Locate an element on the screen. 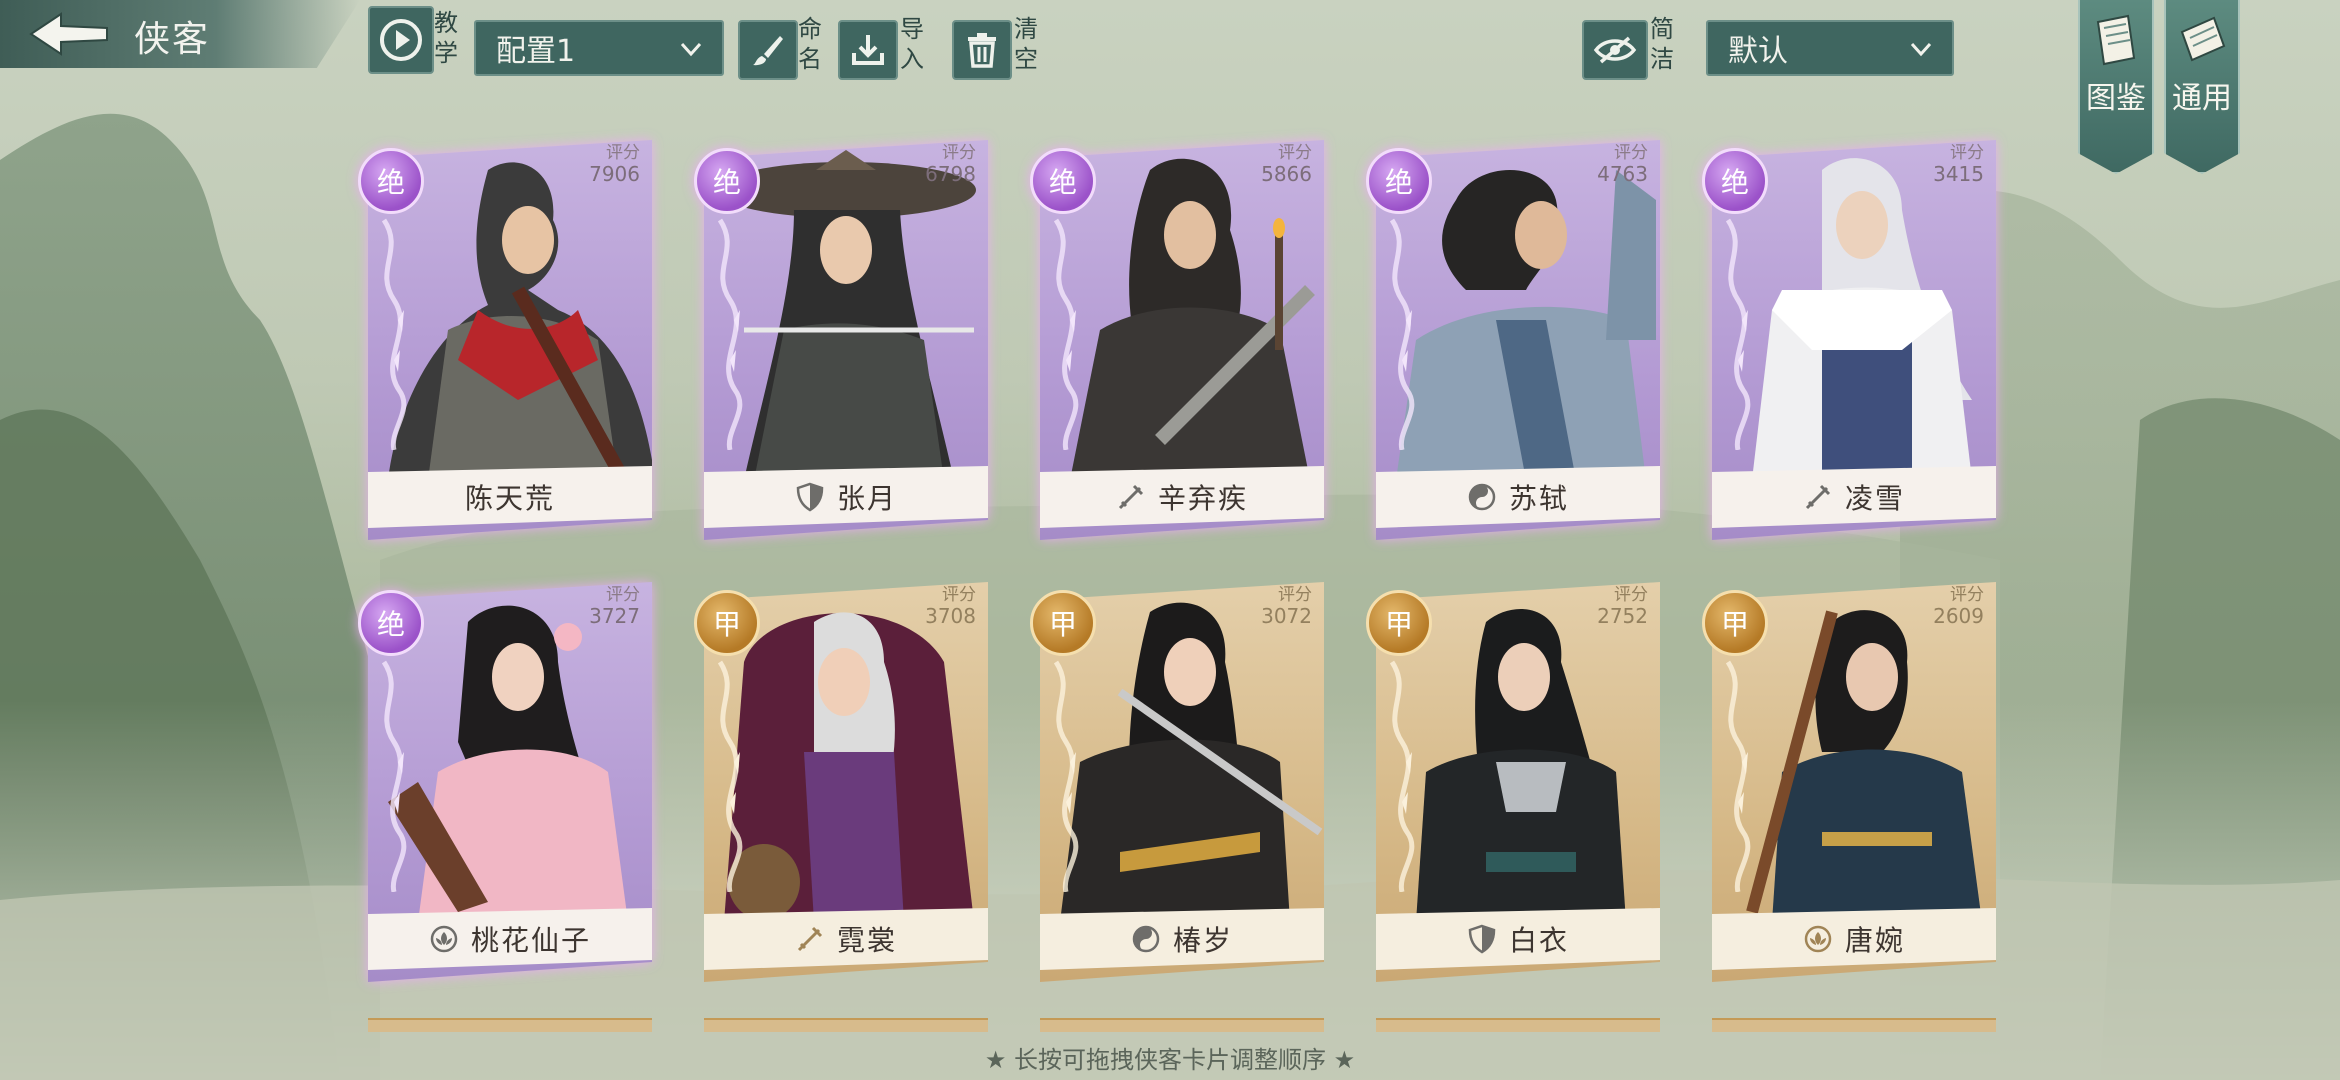 Image resolution: width=2340 pixels, height=1080 pixels. clear-label: 清空 is located at coordinates (1026, 44).